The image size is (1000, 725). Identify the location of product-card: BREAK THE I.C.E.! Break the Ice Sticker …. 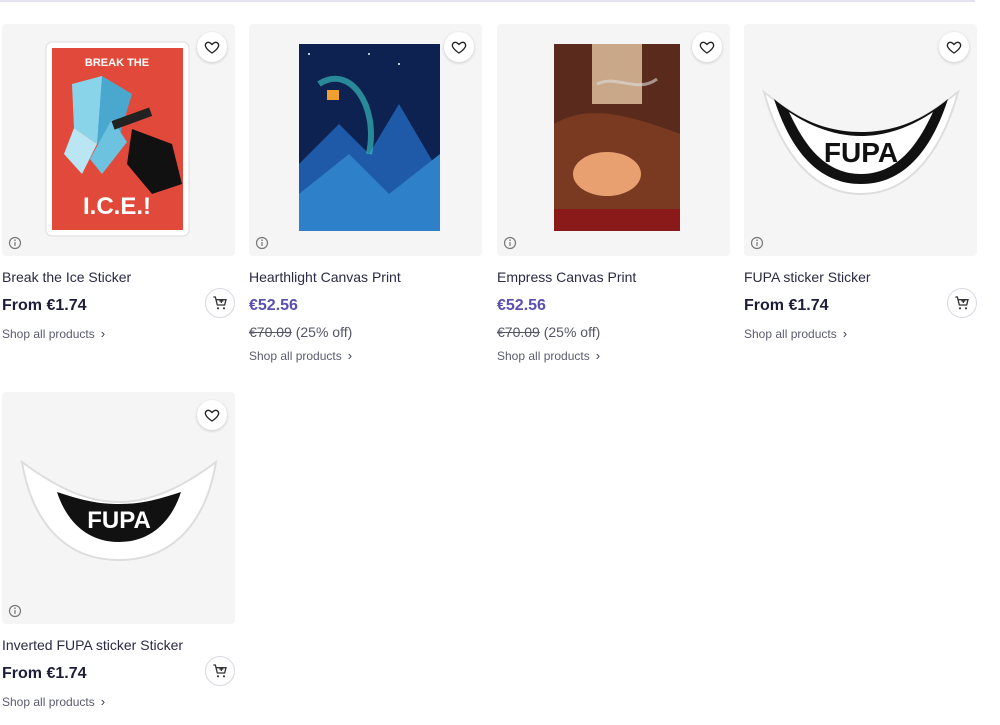
(118, 183).